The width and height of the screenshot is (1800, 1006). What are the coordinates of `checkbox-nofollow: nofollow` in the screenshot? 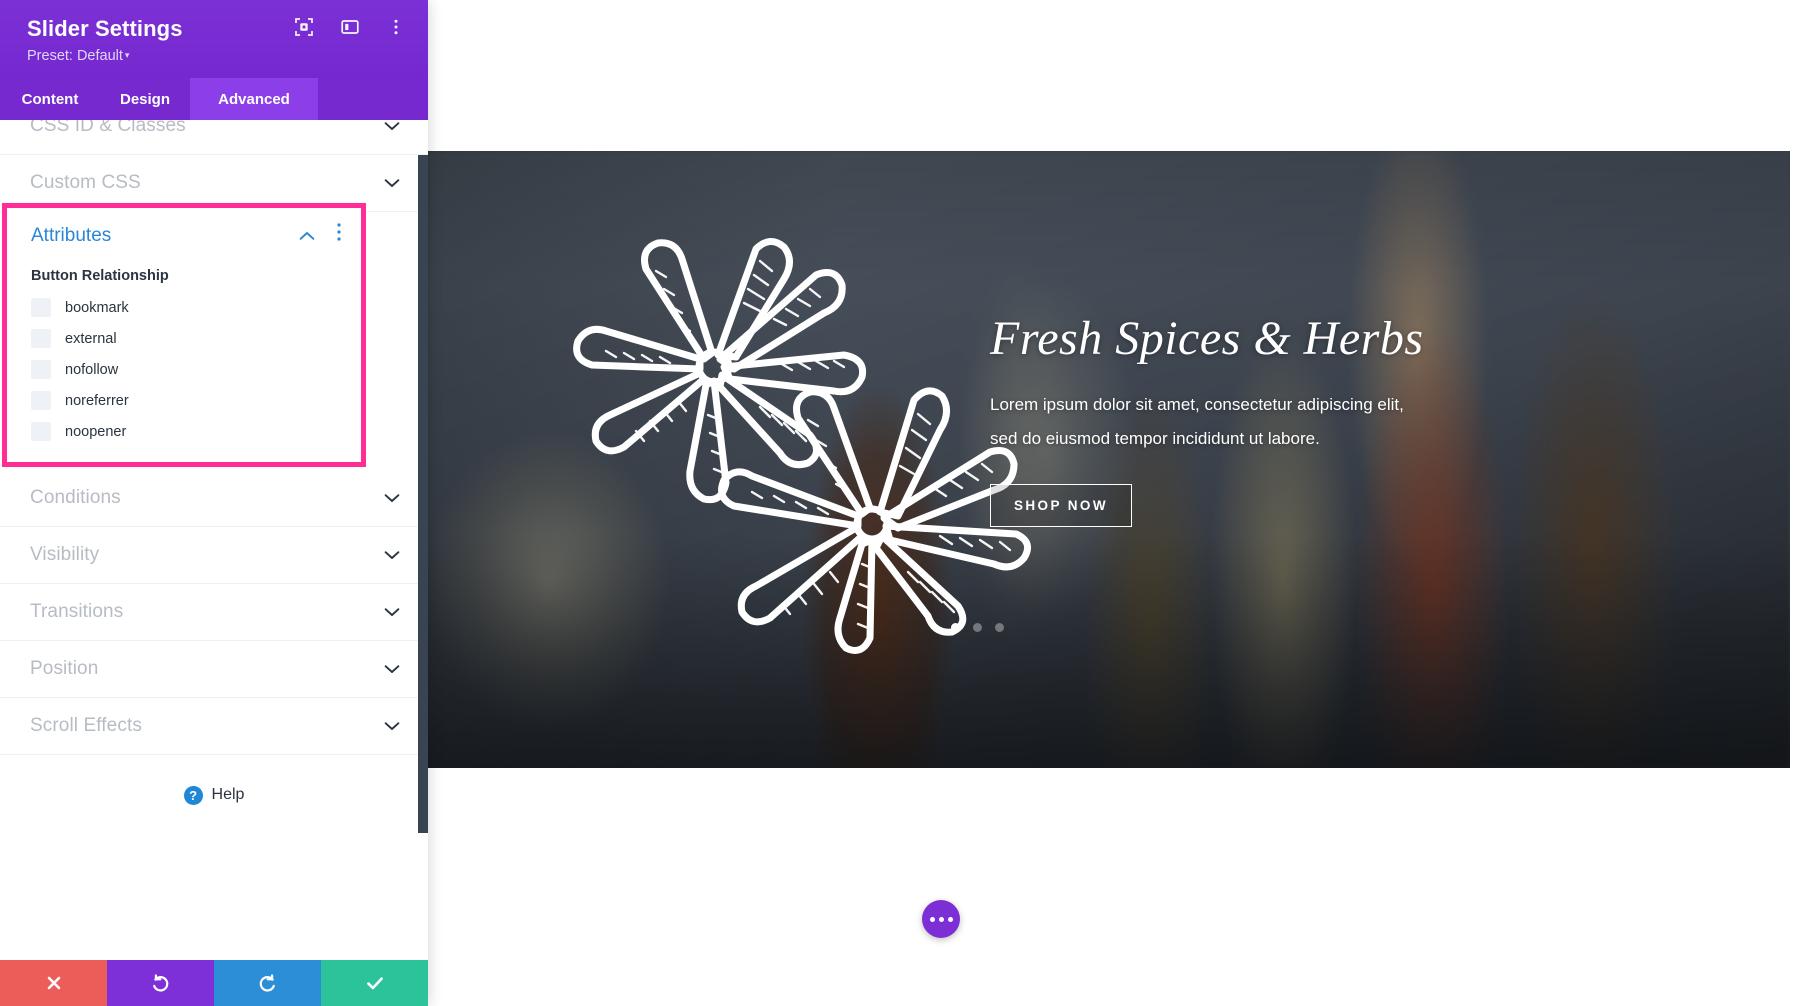 It's located at (184, 369).